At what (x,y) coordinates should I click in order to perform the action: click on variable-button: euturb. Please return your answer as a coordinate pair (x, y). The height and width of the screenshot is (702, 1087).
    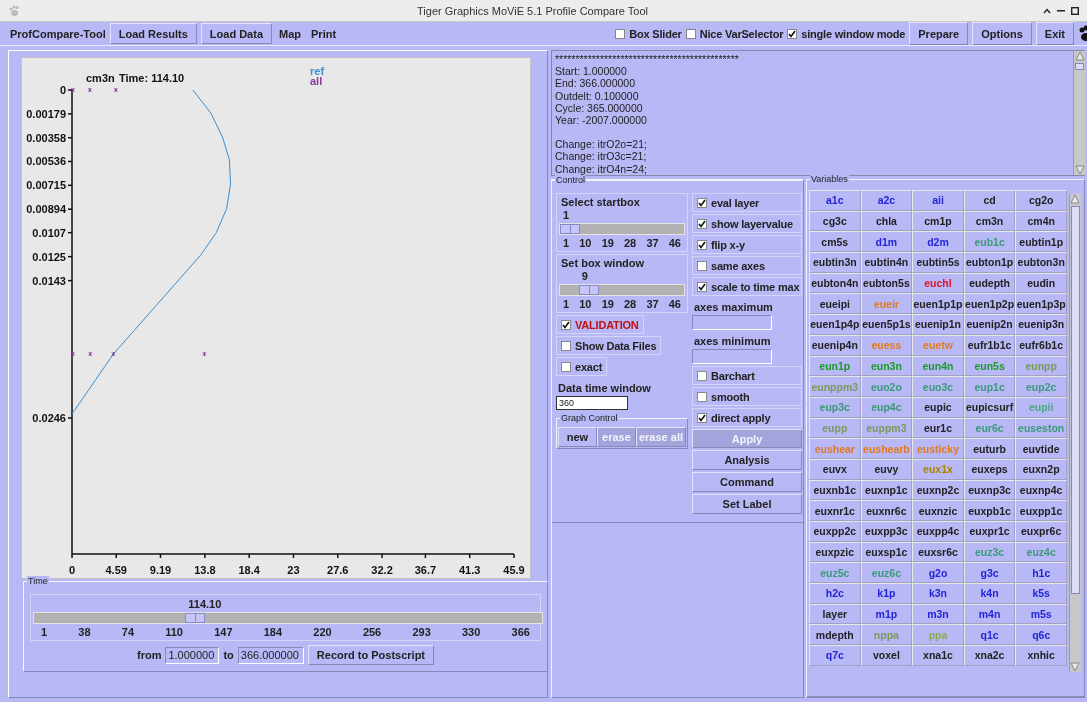
    Looking at the image, I should click on (989, 448).